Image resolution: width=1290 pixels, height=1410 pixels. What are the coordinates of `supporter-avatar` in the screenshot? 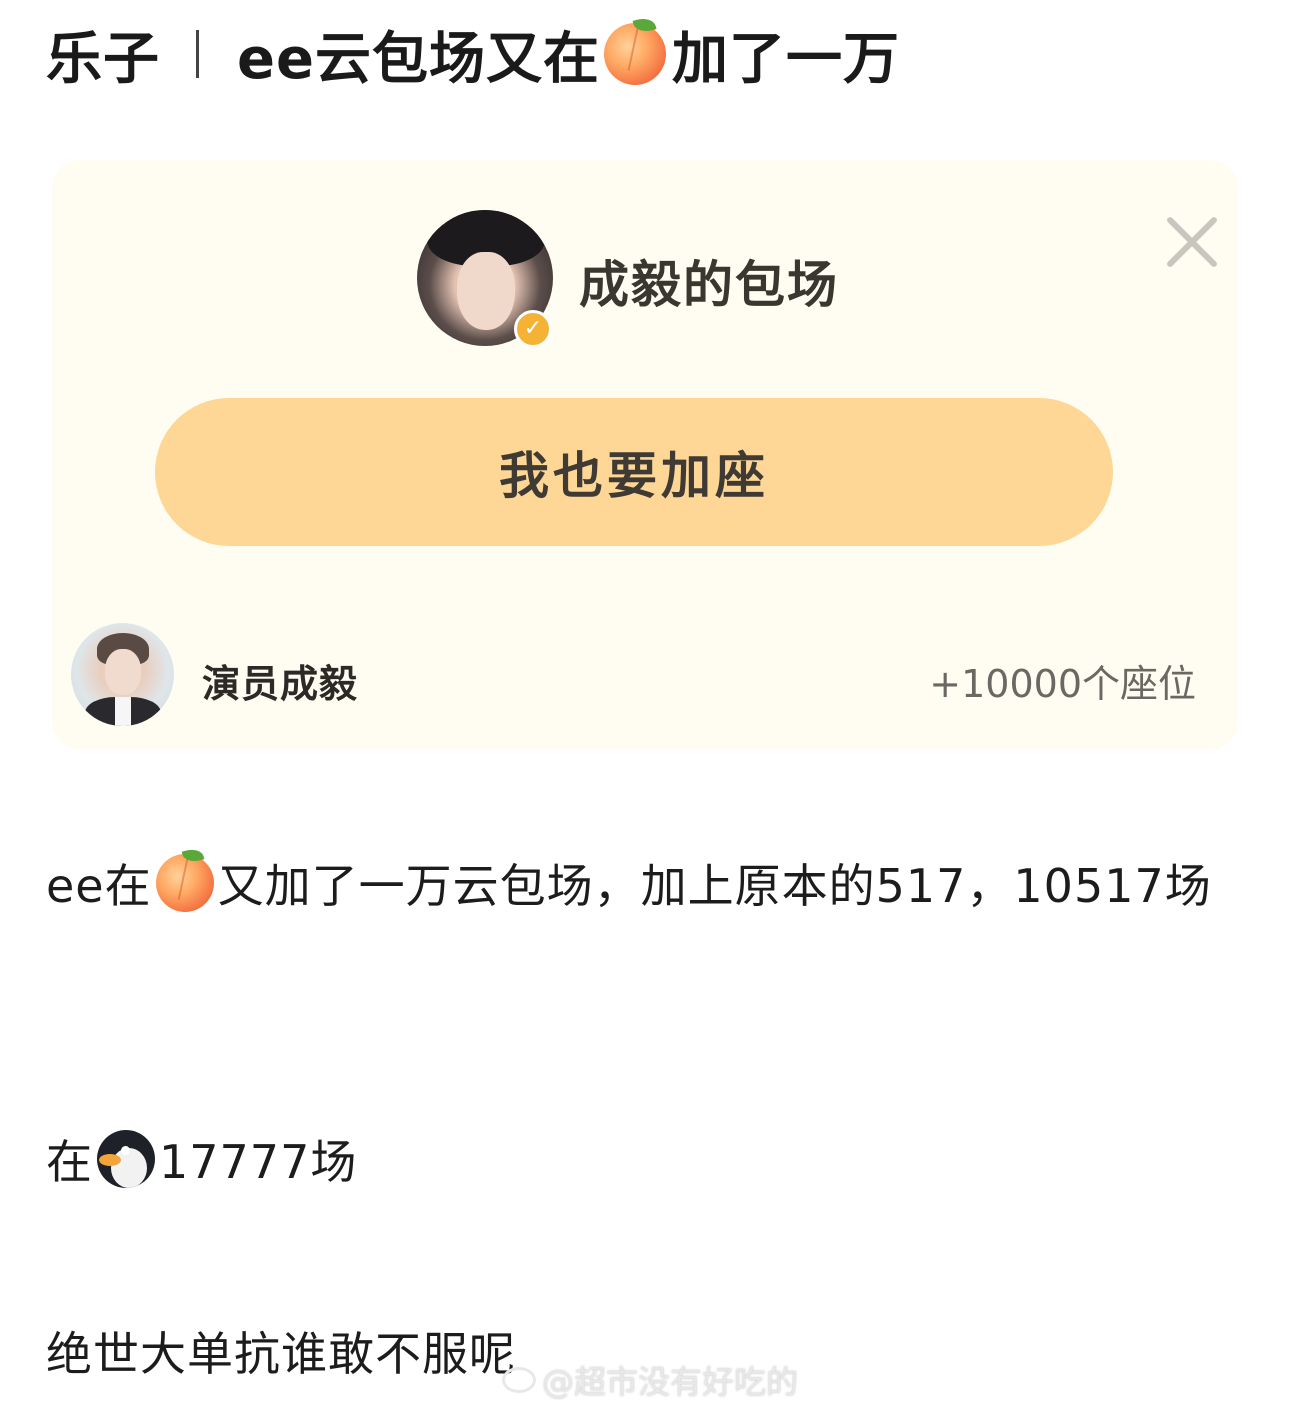 It's located at (122, 674).